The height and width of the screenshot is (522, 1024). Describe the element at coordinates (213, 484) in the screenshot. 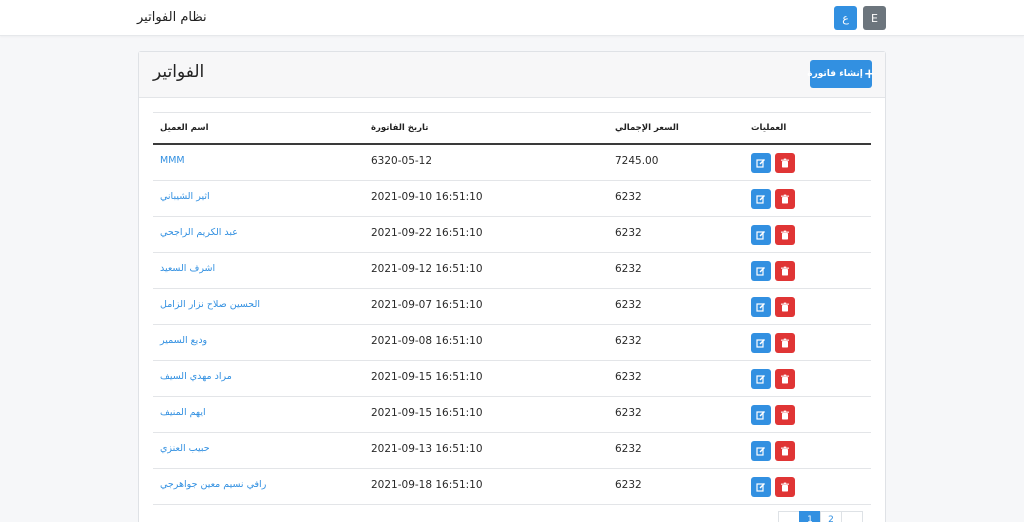

I see `customer-name-link: رافي نسيم معين جواهرجي` at that location.